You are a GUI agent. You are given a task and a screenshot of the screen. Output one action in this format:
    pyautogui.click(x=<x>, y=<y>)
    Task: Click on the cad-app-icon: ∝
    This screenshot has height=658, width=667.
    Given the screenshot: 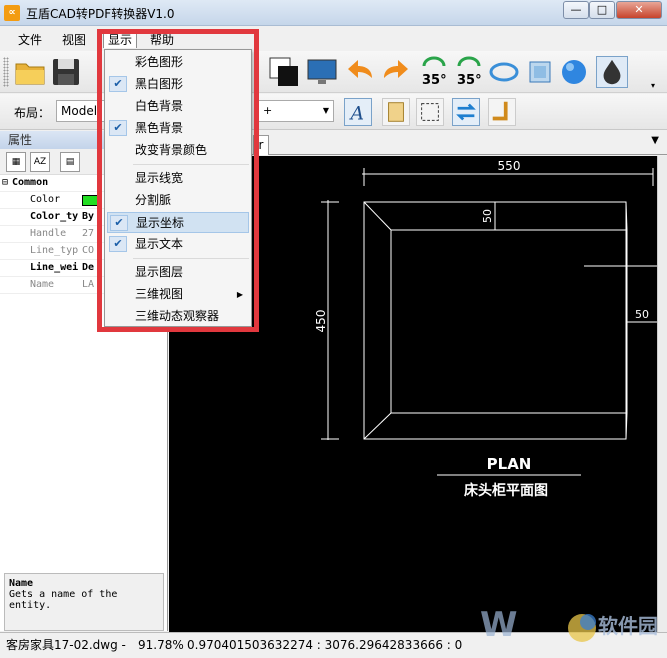 What is the action you would take?
    pyautogui.click(x=12, y=13)
    